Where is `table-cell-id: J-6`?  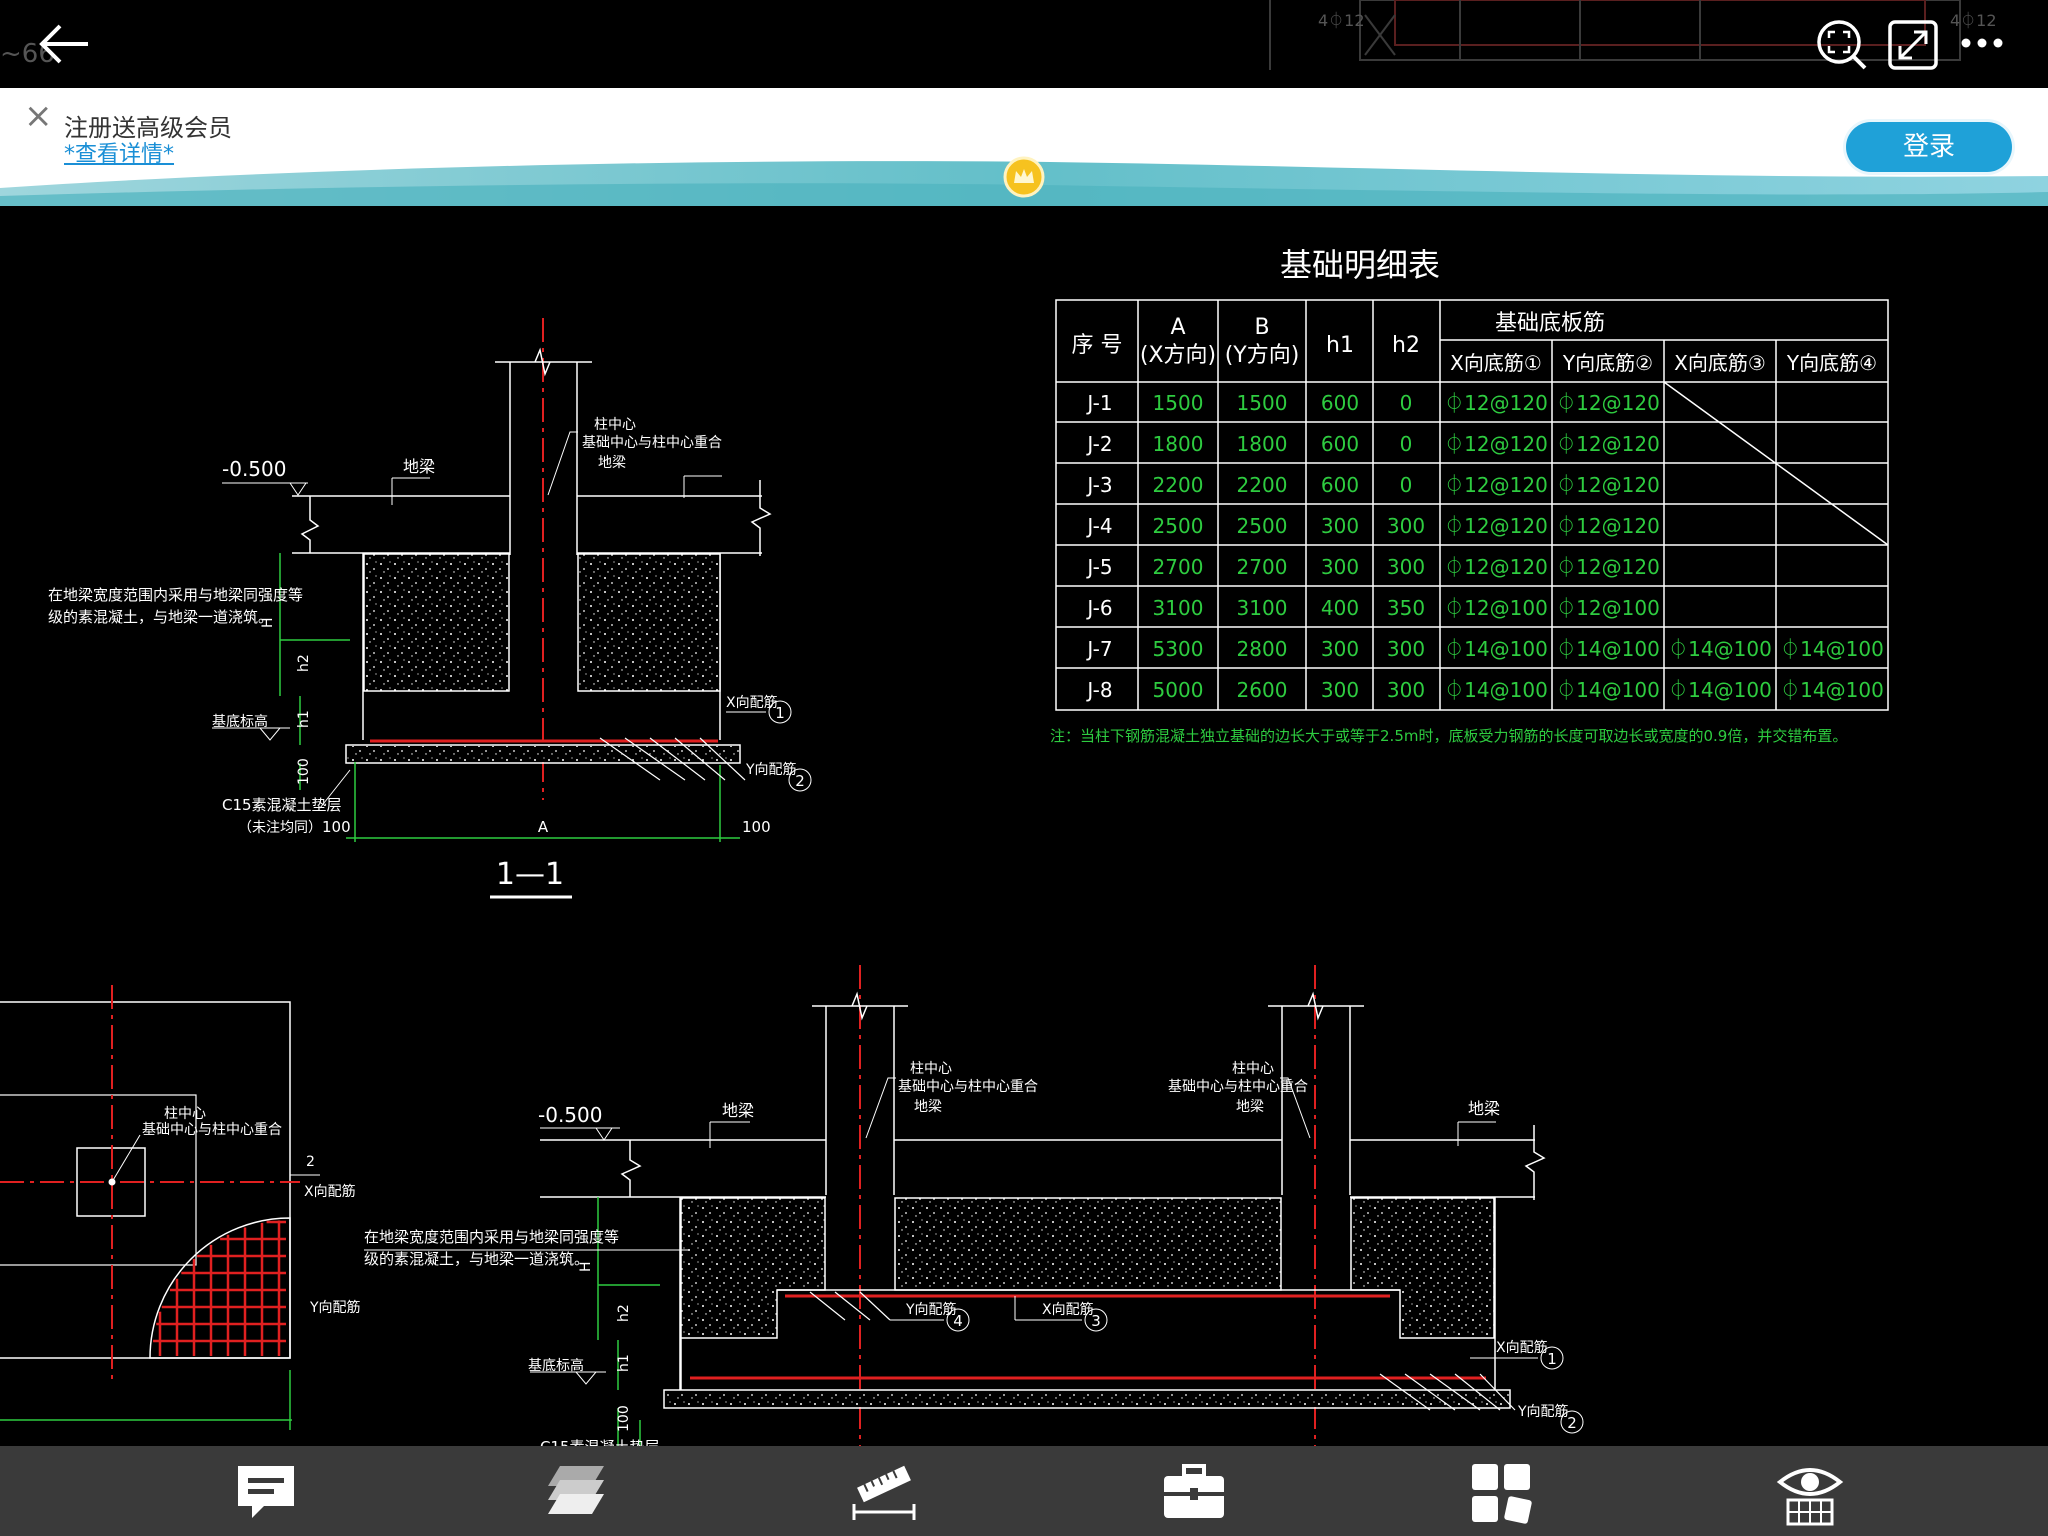
table-cell-id: J-6 is located at coordinates (1098, 608).